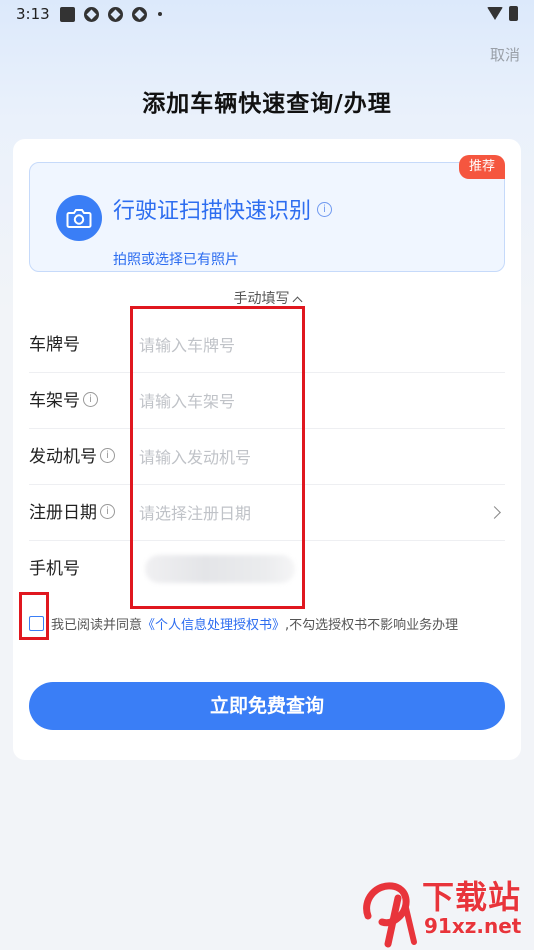 Image resolution: width=534 pixels, height=950 pixels. I want to click on phone-row: 手机号, so click(267, 569).